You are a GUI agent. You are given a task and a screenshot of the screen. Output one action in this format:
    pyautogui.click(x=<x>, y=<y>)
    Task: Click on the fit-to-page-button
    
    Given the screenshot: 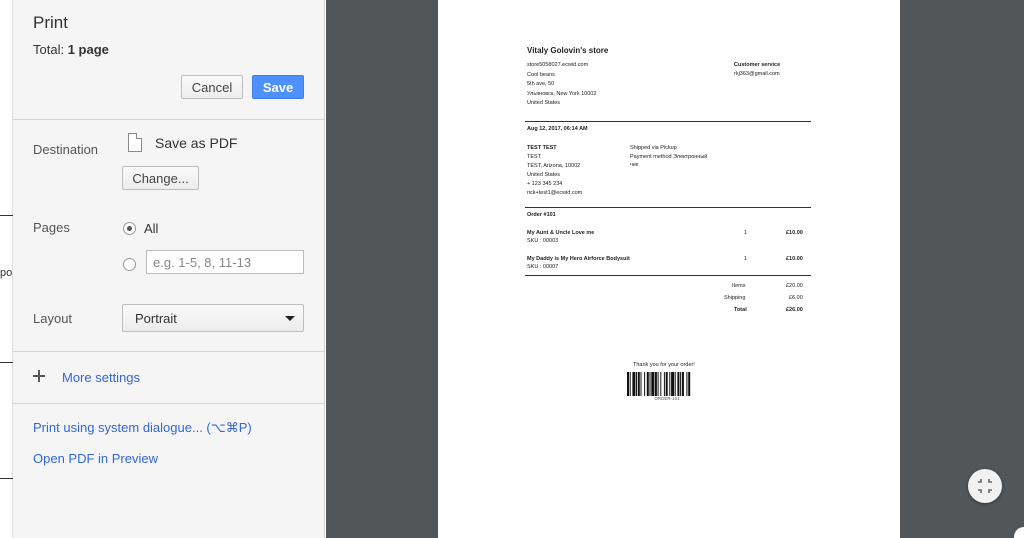 What is the action you would take?
    pyautogui.click(x=985, y=486)
    